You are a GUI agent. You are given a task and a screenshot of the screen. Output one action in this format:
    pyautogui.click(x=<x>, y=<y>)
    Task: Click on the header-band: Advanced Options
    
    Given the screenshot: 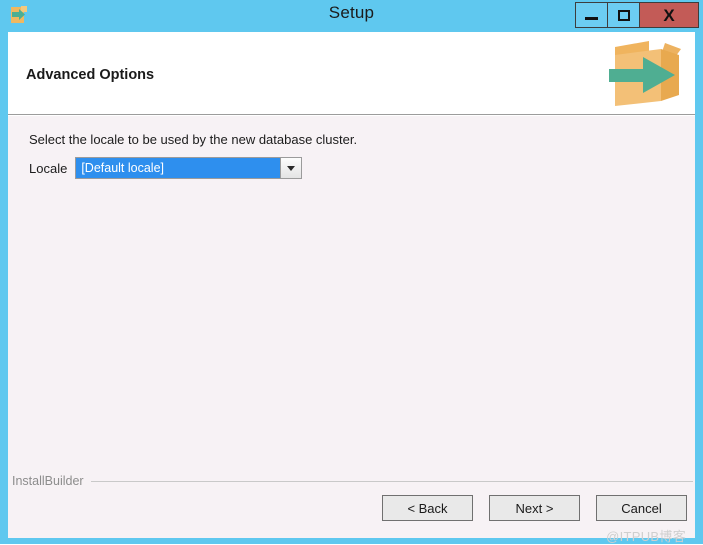 What is the action you would take?
    pyautogui.click(x=351, y=73)
    